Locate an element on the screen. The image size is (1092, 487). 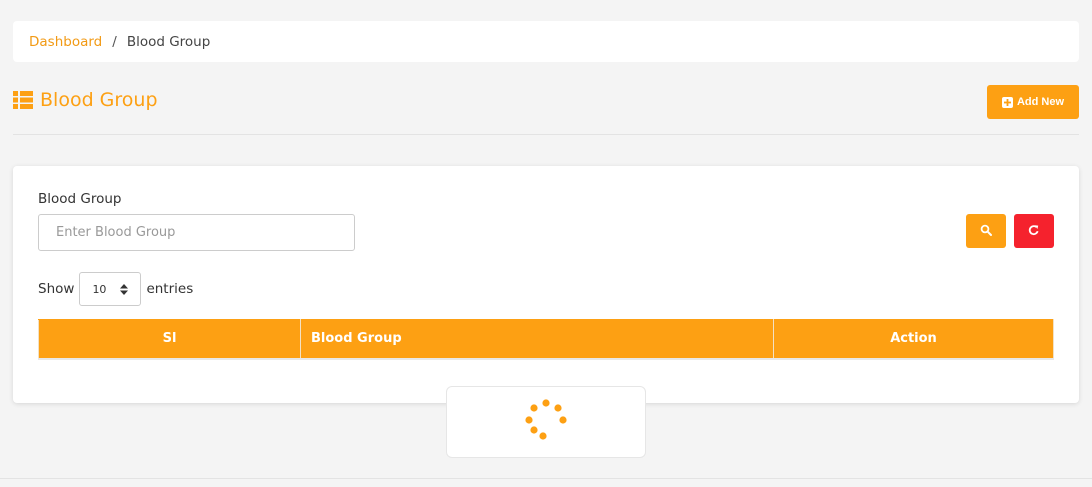
page-title-text: Blood Group is located at coordinates (99, 100).